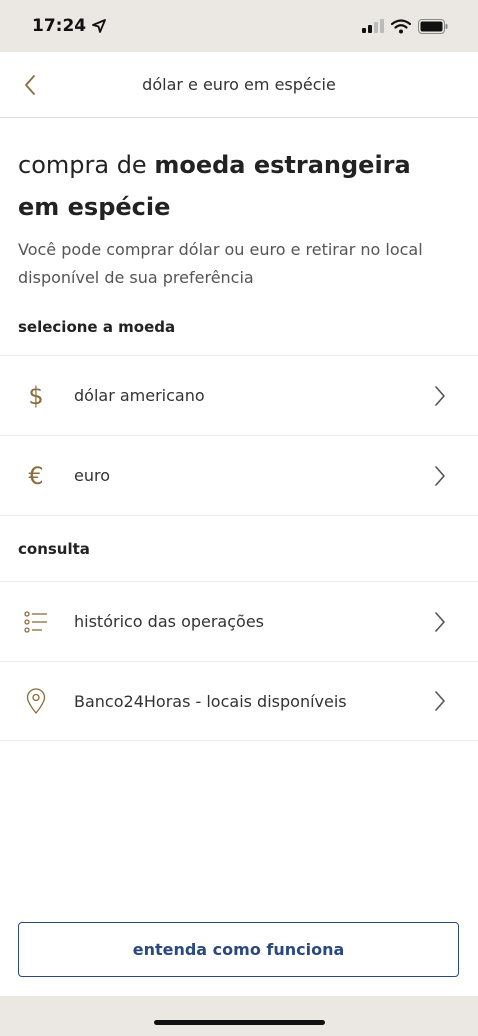 The height and width of the screenshot is (1036, 478). What do you see at coordinates (59, 26) in the screenshot?
I see `status-time-text: 17:24` at bounding box center [59, 26].